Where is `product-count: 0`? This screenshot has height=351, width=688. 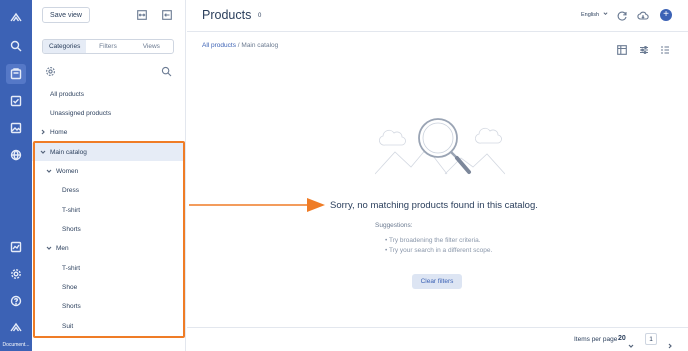 product-count: 0 is located at coordinates (260, 16).